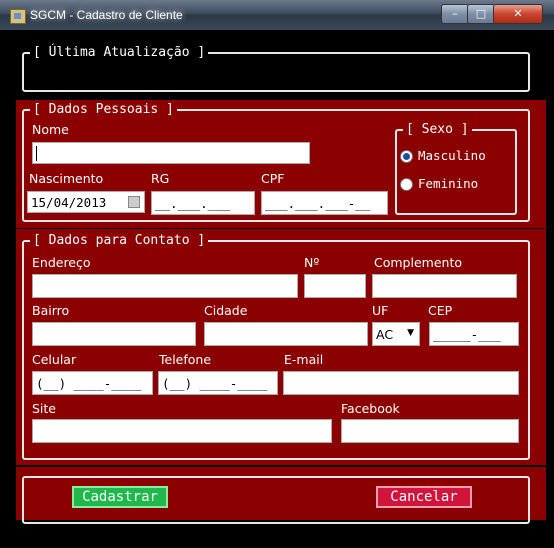 The width and height of the screenshot is (554, 548). Describe the element at coordinates (171, 153) in the screenshot. I see `name-input` at that location.